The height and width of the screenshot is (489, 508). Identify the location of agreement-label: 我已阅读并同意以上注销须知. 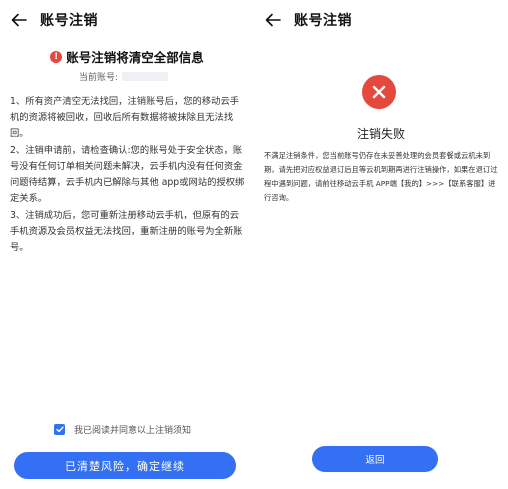
(133, 431).